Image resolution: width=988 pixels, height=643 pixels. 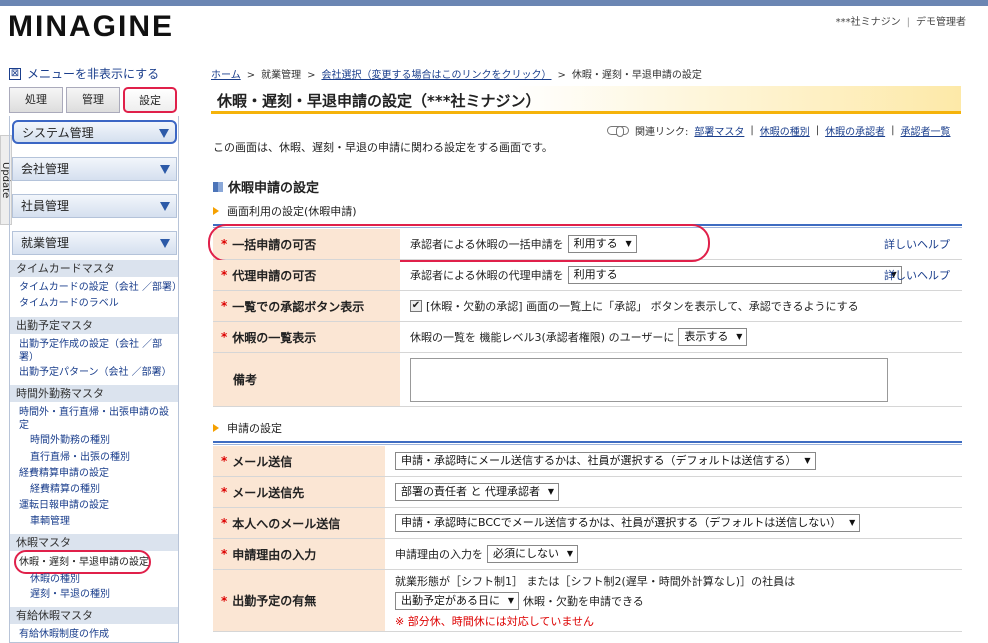 I want to click on label-text: 休暇の一覧表示, so click(x=274, y=337).